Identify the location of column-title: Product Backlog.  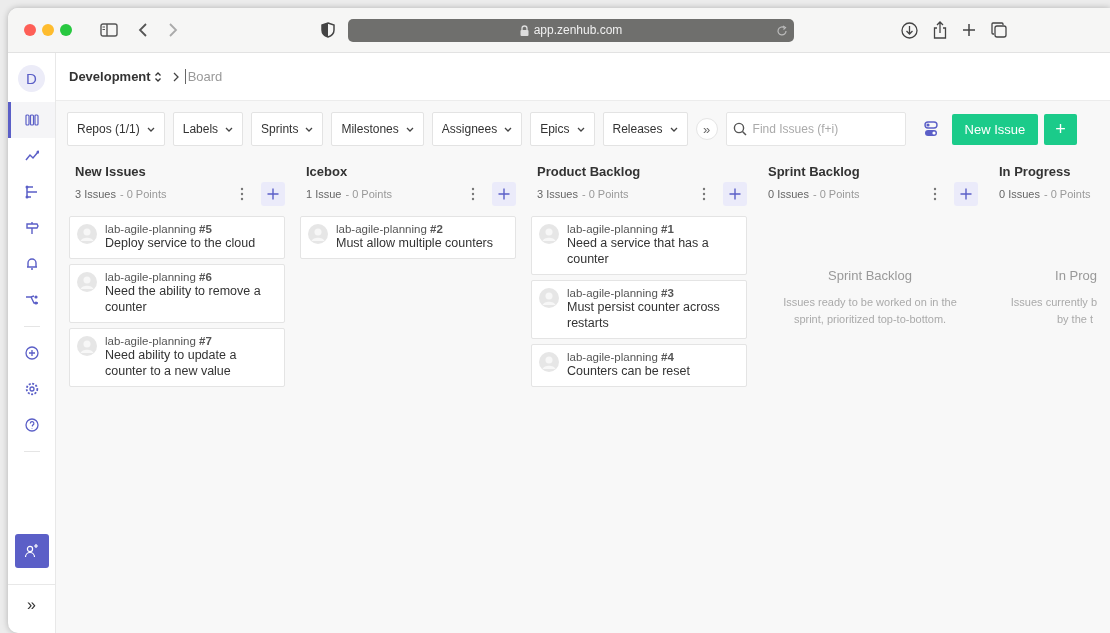
(589, 172).